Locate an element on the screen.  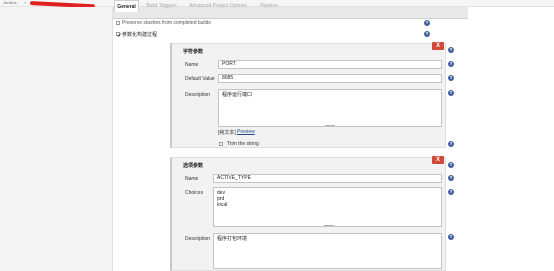
choices-textarea: dev prd local is located at coordinates (327, 207).